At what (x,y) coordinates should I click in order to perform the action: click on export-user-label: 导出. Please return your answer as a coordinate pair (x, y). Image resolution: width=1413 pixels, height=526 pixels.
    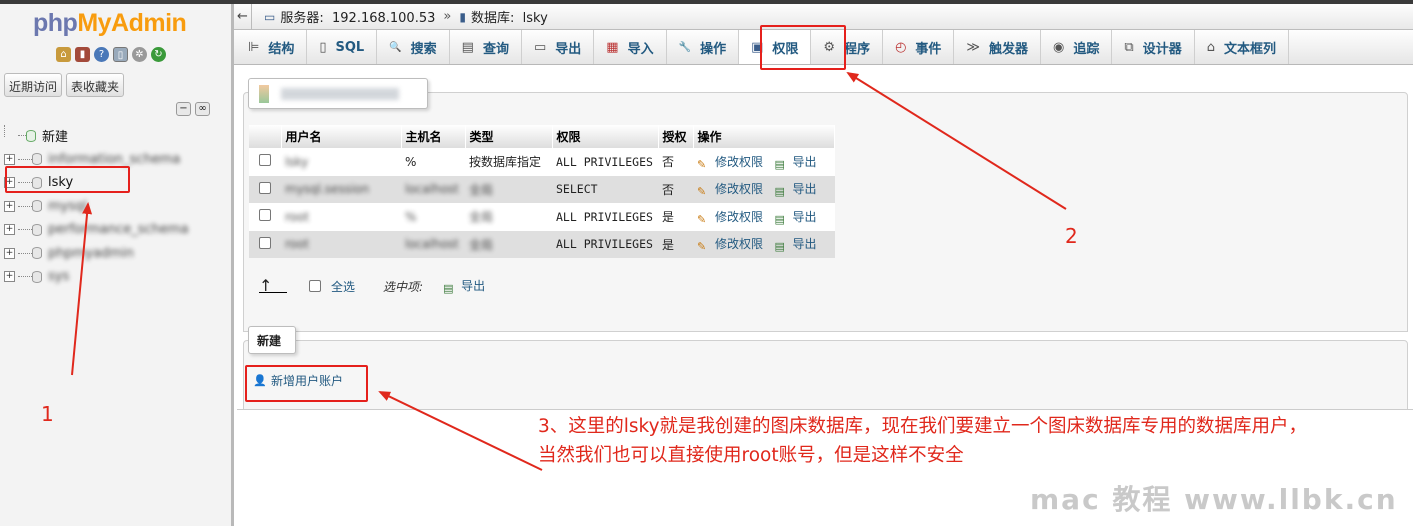
    Looking at the image, I should click on (804, 216).